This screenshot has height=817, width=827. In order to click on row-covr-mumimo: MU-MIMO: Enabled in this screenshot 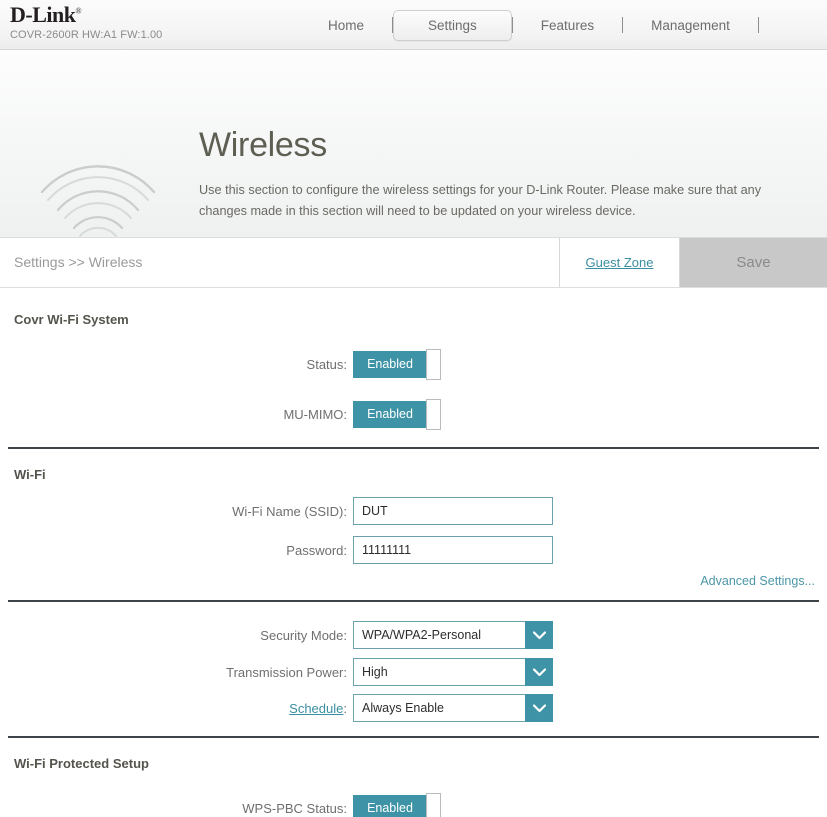, I will do `click(413, 414)`.